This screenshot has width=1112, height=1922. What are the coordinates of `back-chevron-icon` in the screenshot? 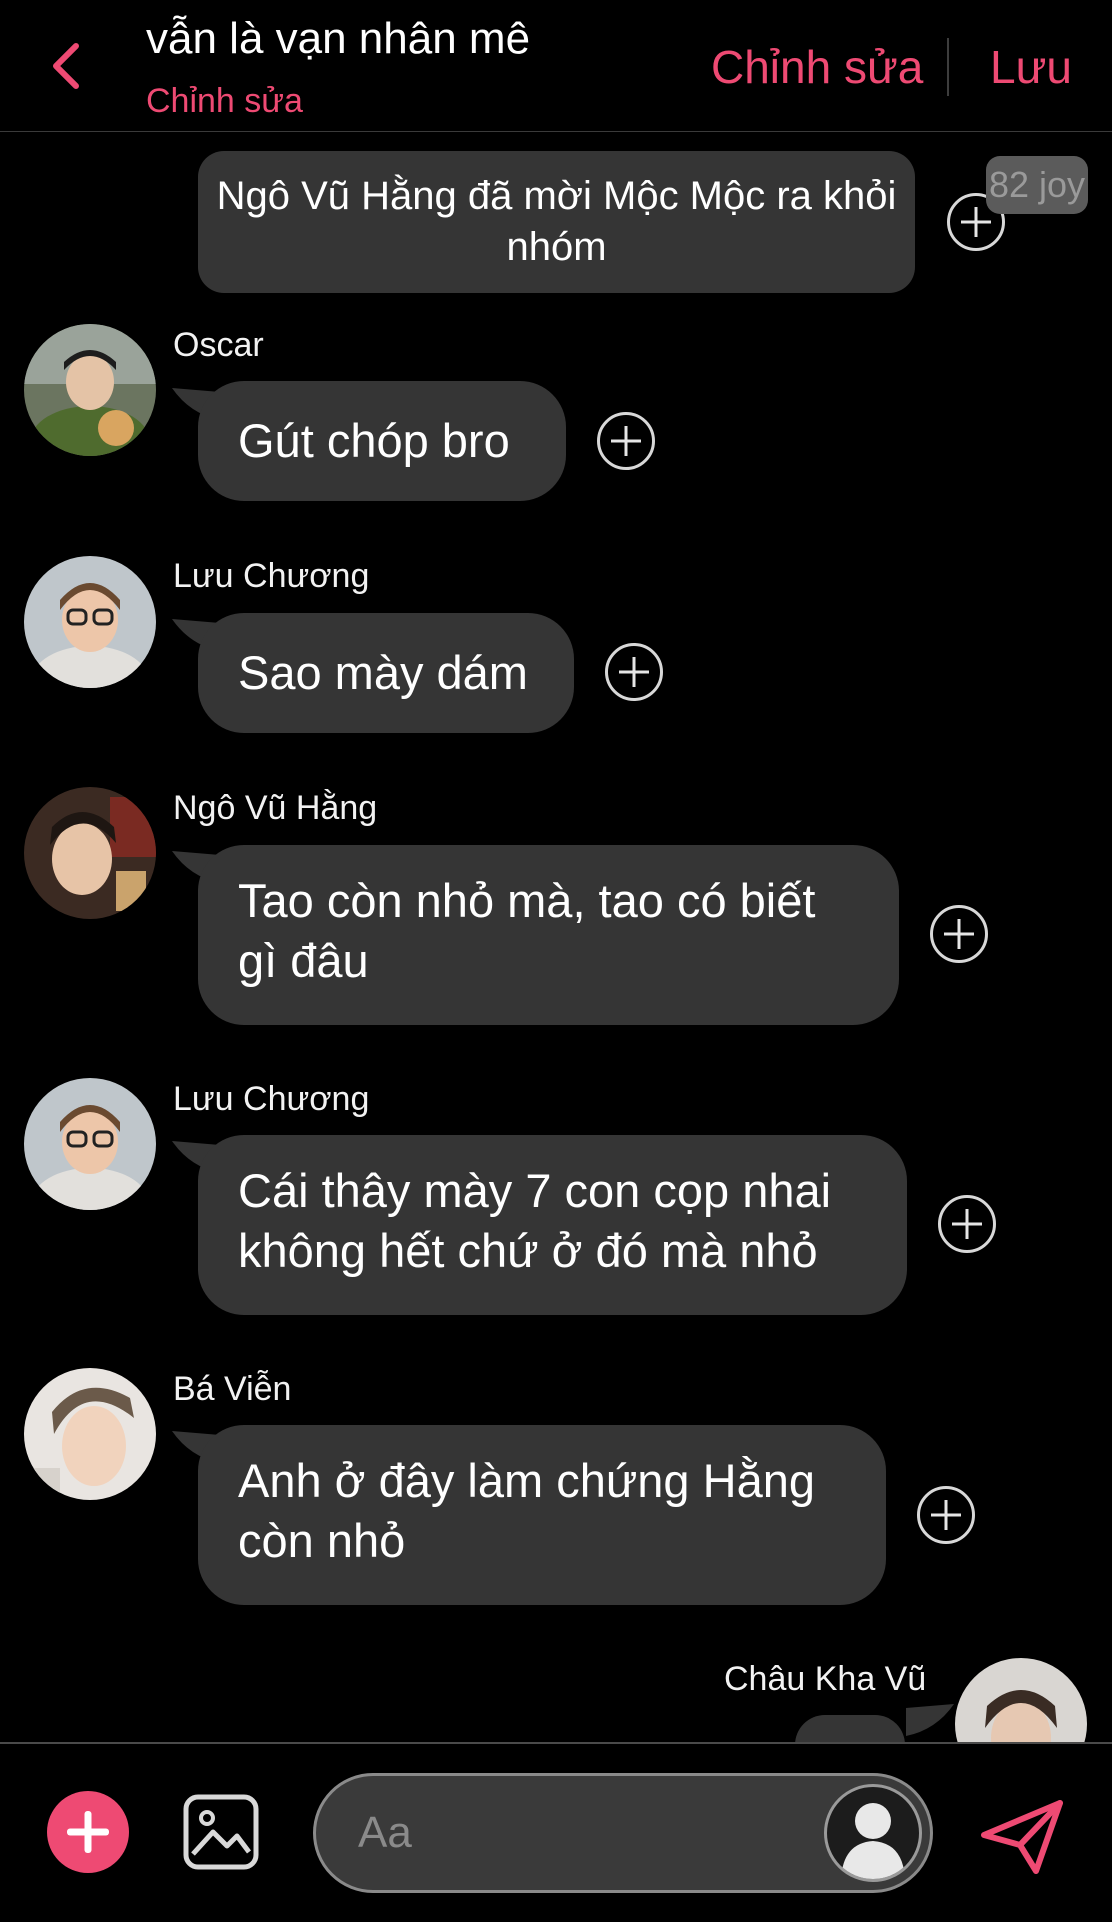 It's located at (66, 66).